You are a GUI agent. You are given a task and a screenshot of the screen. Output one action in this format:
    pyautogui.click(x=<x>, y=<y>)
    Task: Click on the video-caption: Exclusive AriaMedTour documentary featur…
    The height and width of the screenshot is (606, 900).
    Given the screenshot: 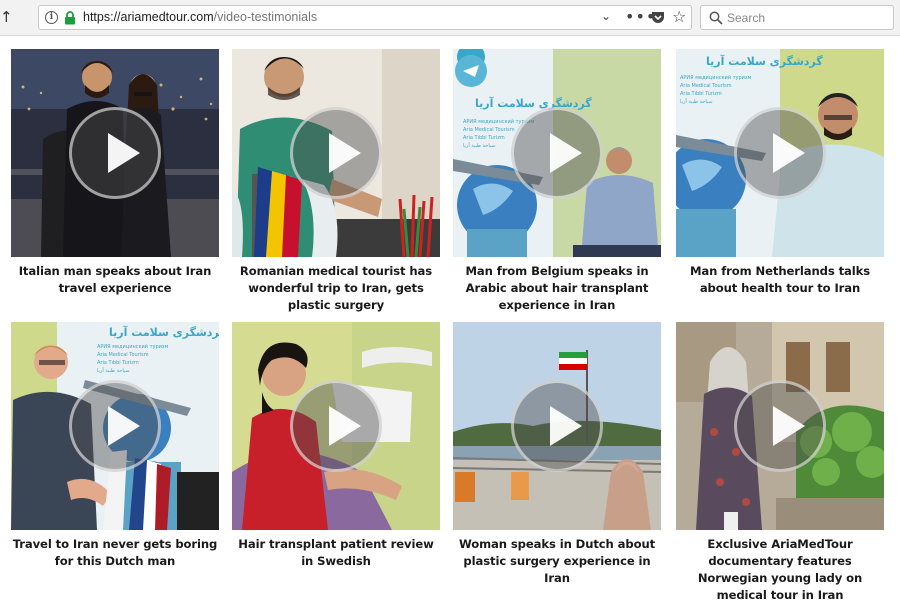 What is the action you would take?
    pyautogui.click(x=780, y=570)
    